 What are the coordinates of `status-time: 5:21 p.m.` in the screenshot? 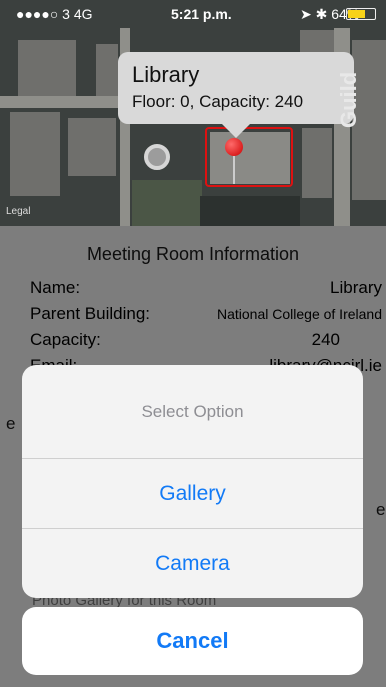 It's located at (201, 14).